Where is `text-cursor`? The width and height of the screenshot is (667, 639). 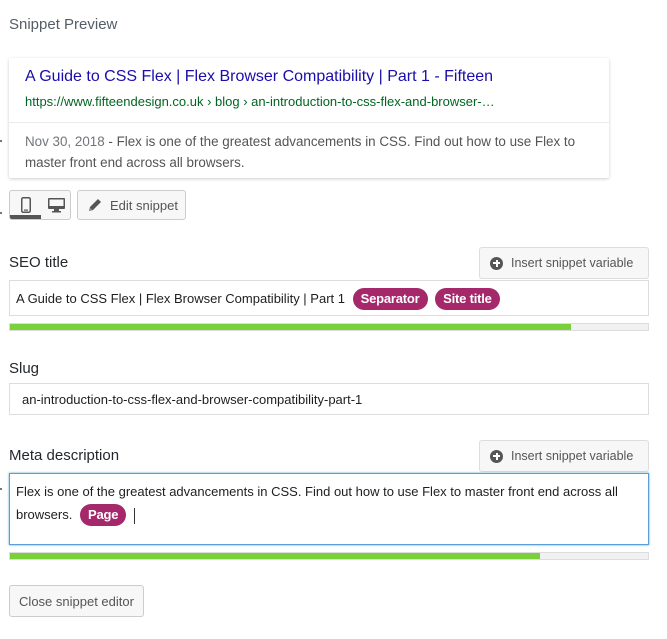 text-cursor is located at coordinates (135, 515).